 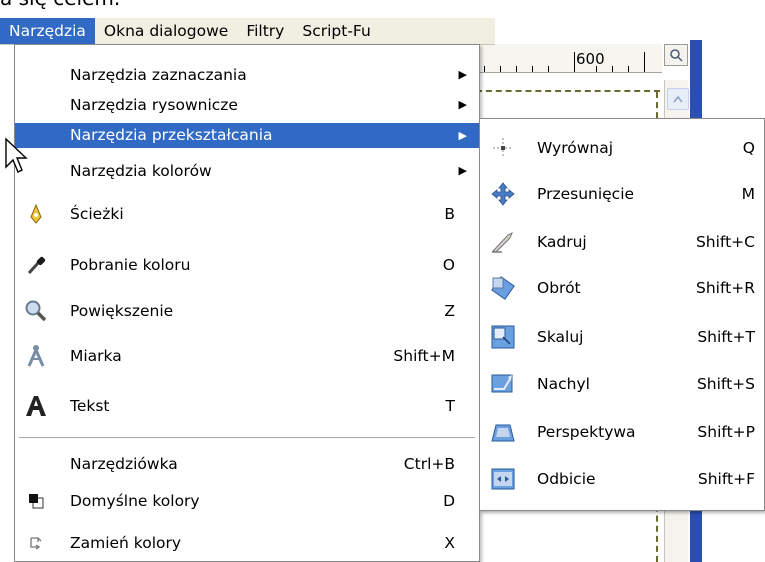 I want to click on menu-item-domyslne-kolory: Domyślne kolory D, so click(x=247, y=501).